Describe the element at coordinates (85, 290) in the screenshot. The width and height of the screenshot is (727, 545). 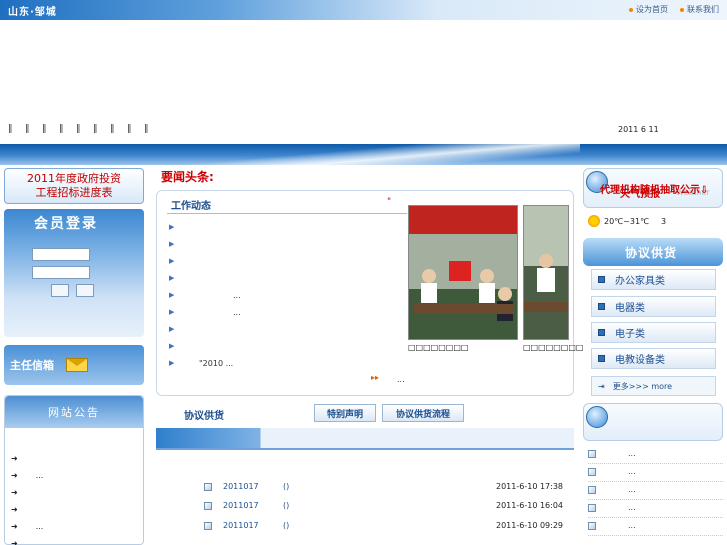
I see `register-button` at that location.